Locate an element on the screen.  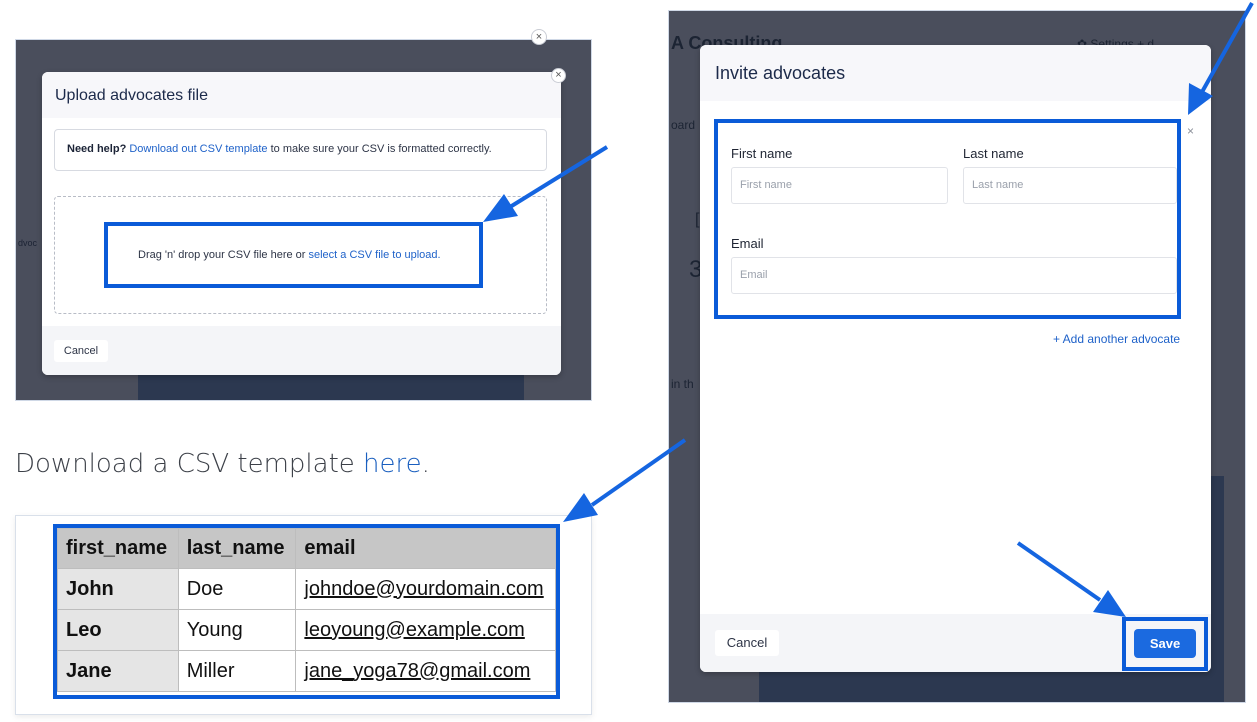
help-bold: Need help? is located at coordinates (97, 149).